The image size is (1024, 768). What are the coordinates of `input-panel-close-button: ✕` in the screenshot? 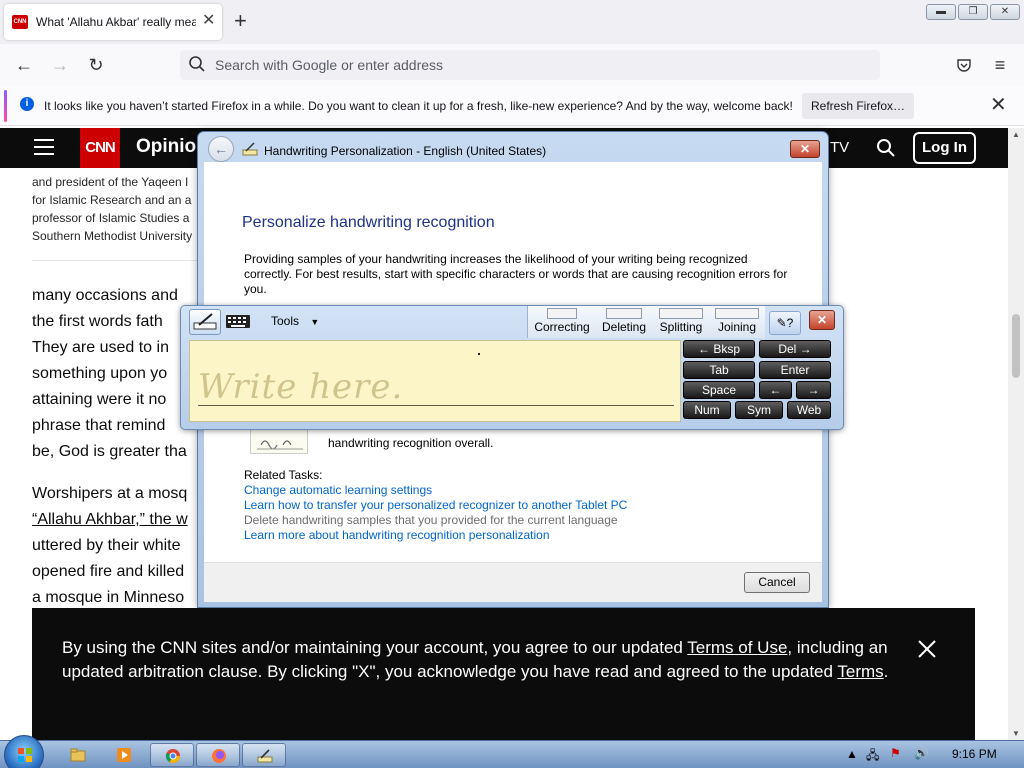 It's located at (822, 320).